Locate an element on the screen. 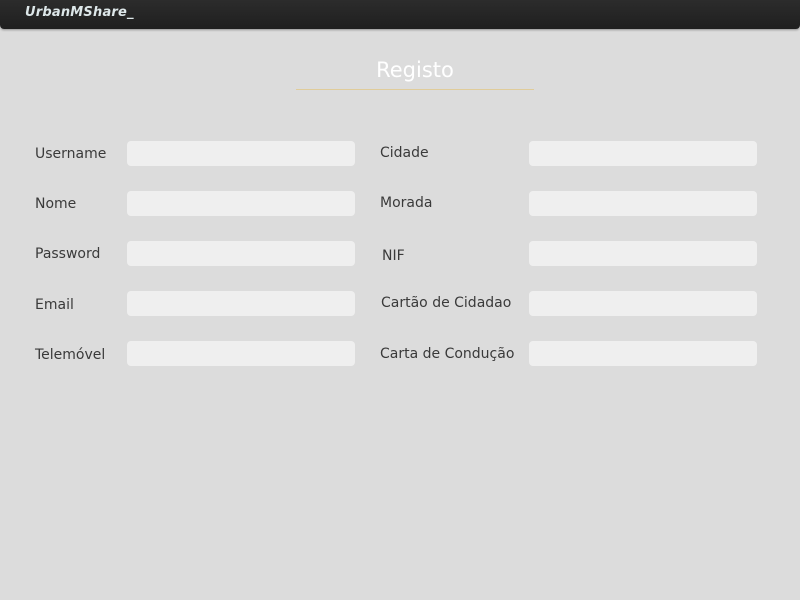 This screenshot has width=800, height=600. email-label: Email is located at coordinates (54, 305).